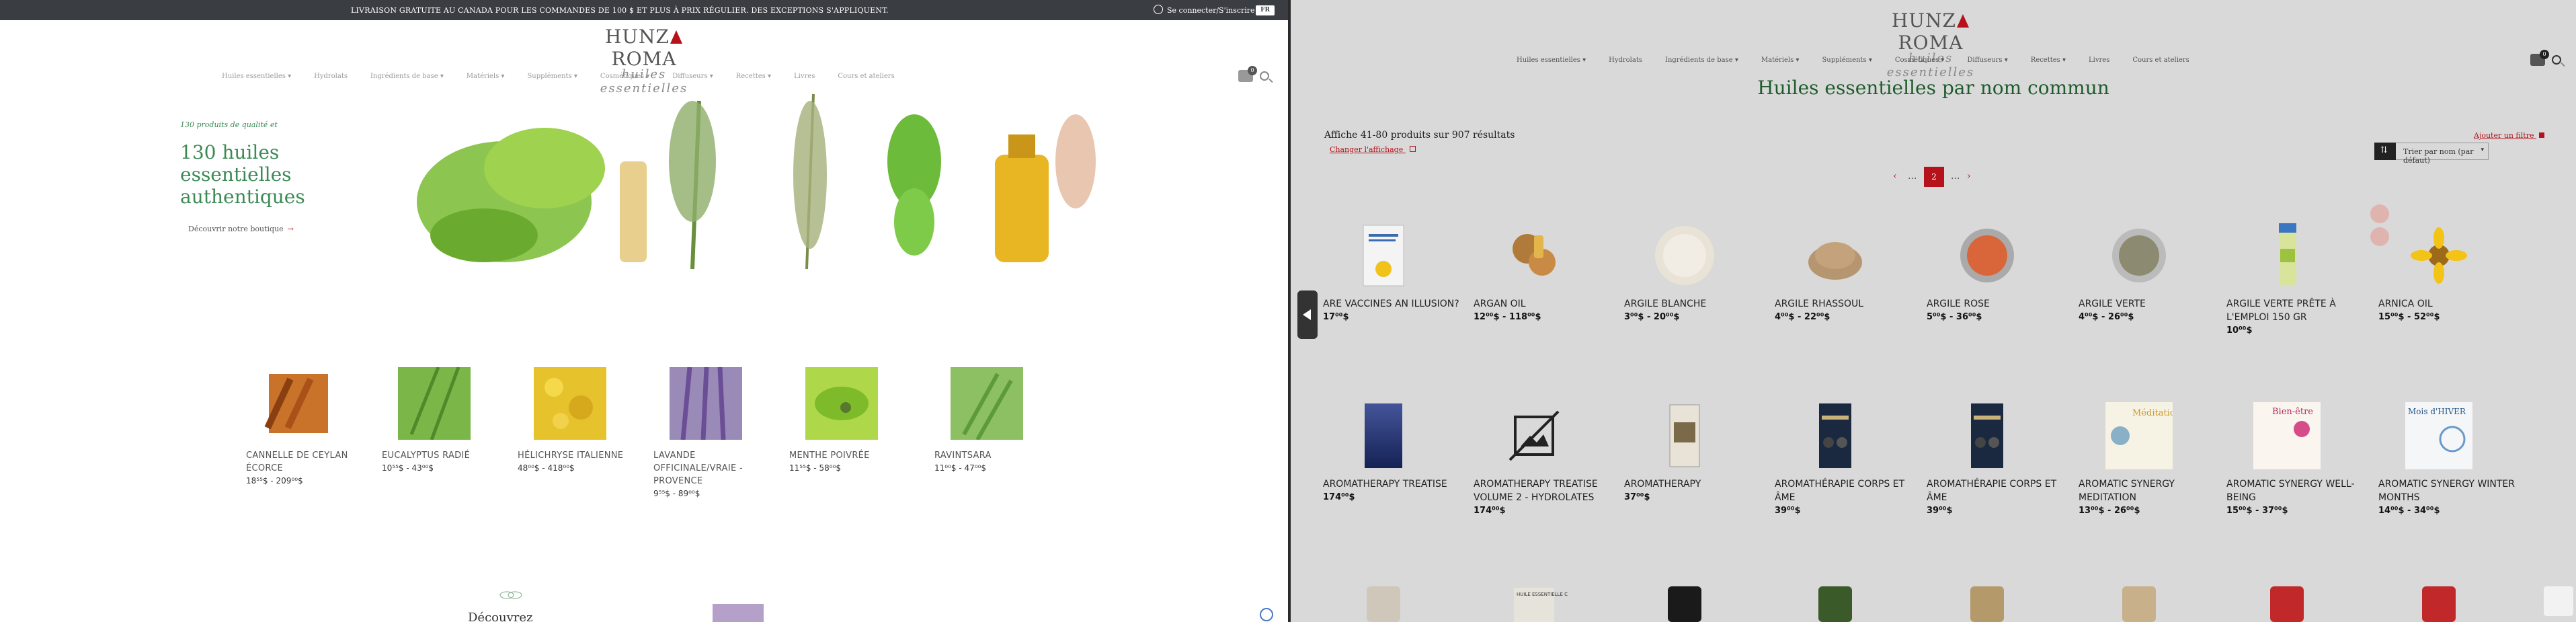 This screenshot has width=2576, height=622. What do you see at coordinates (1211, 10) in the screenshot?
I see `login-link: Se connecter/S'inscrire` at bounding box center [1211, 10].